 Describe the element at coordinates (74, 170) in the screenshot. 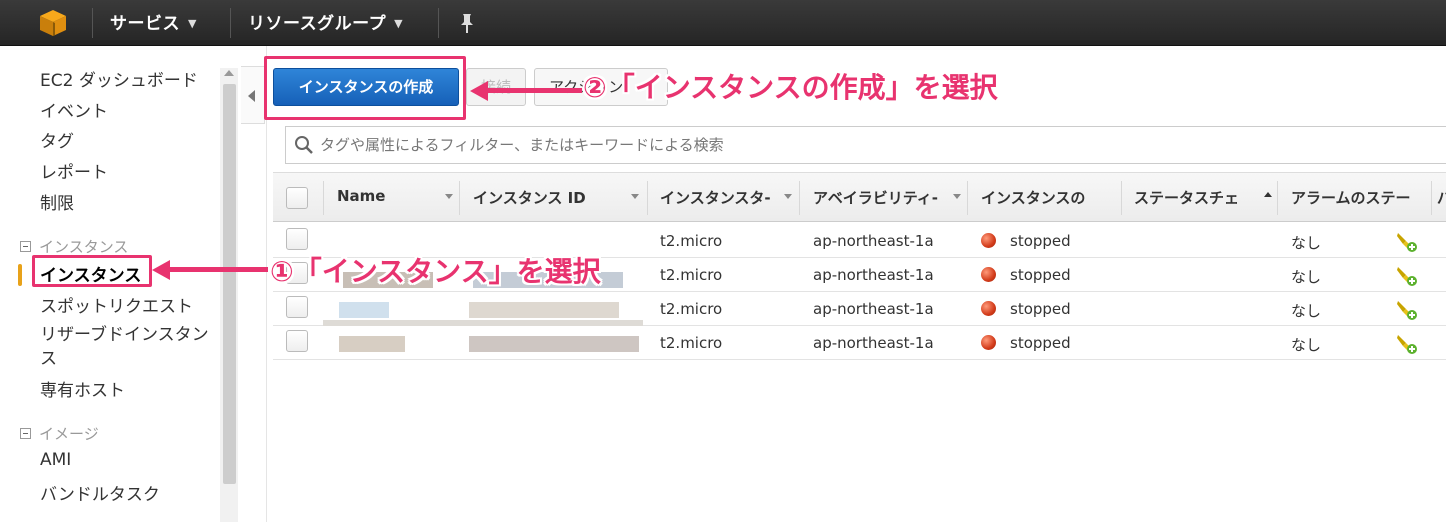

I see `sidebar-item-reports: レポート` at that location.